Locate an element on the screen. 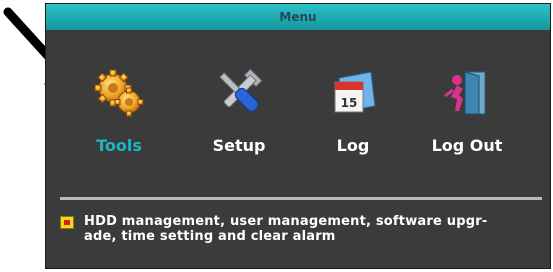 This screenshot has width=553, height=272. menu-item-tools: Tools is located at coordinates (119, 109).